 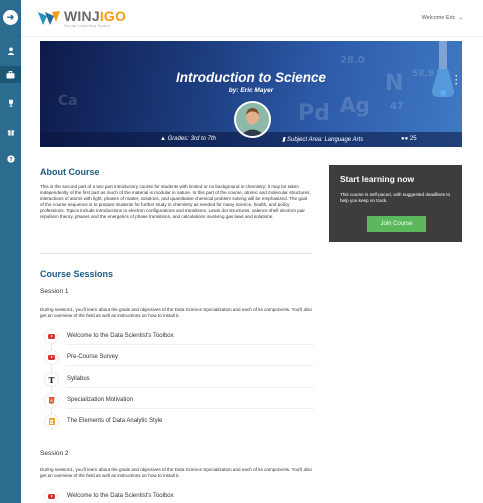 I want to click on winjigo-logo: WINJIGO Social Learning Space, so click(x=81, y=18).